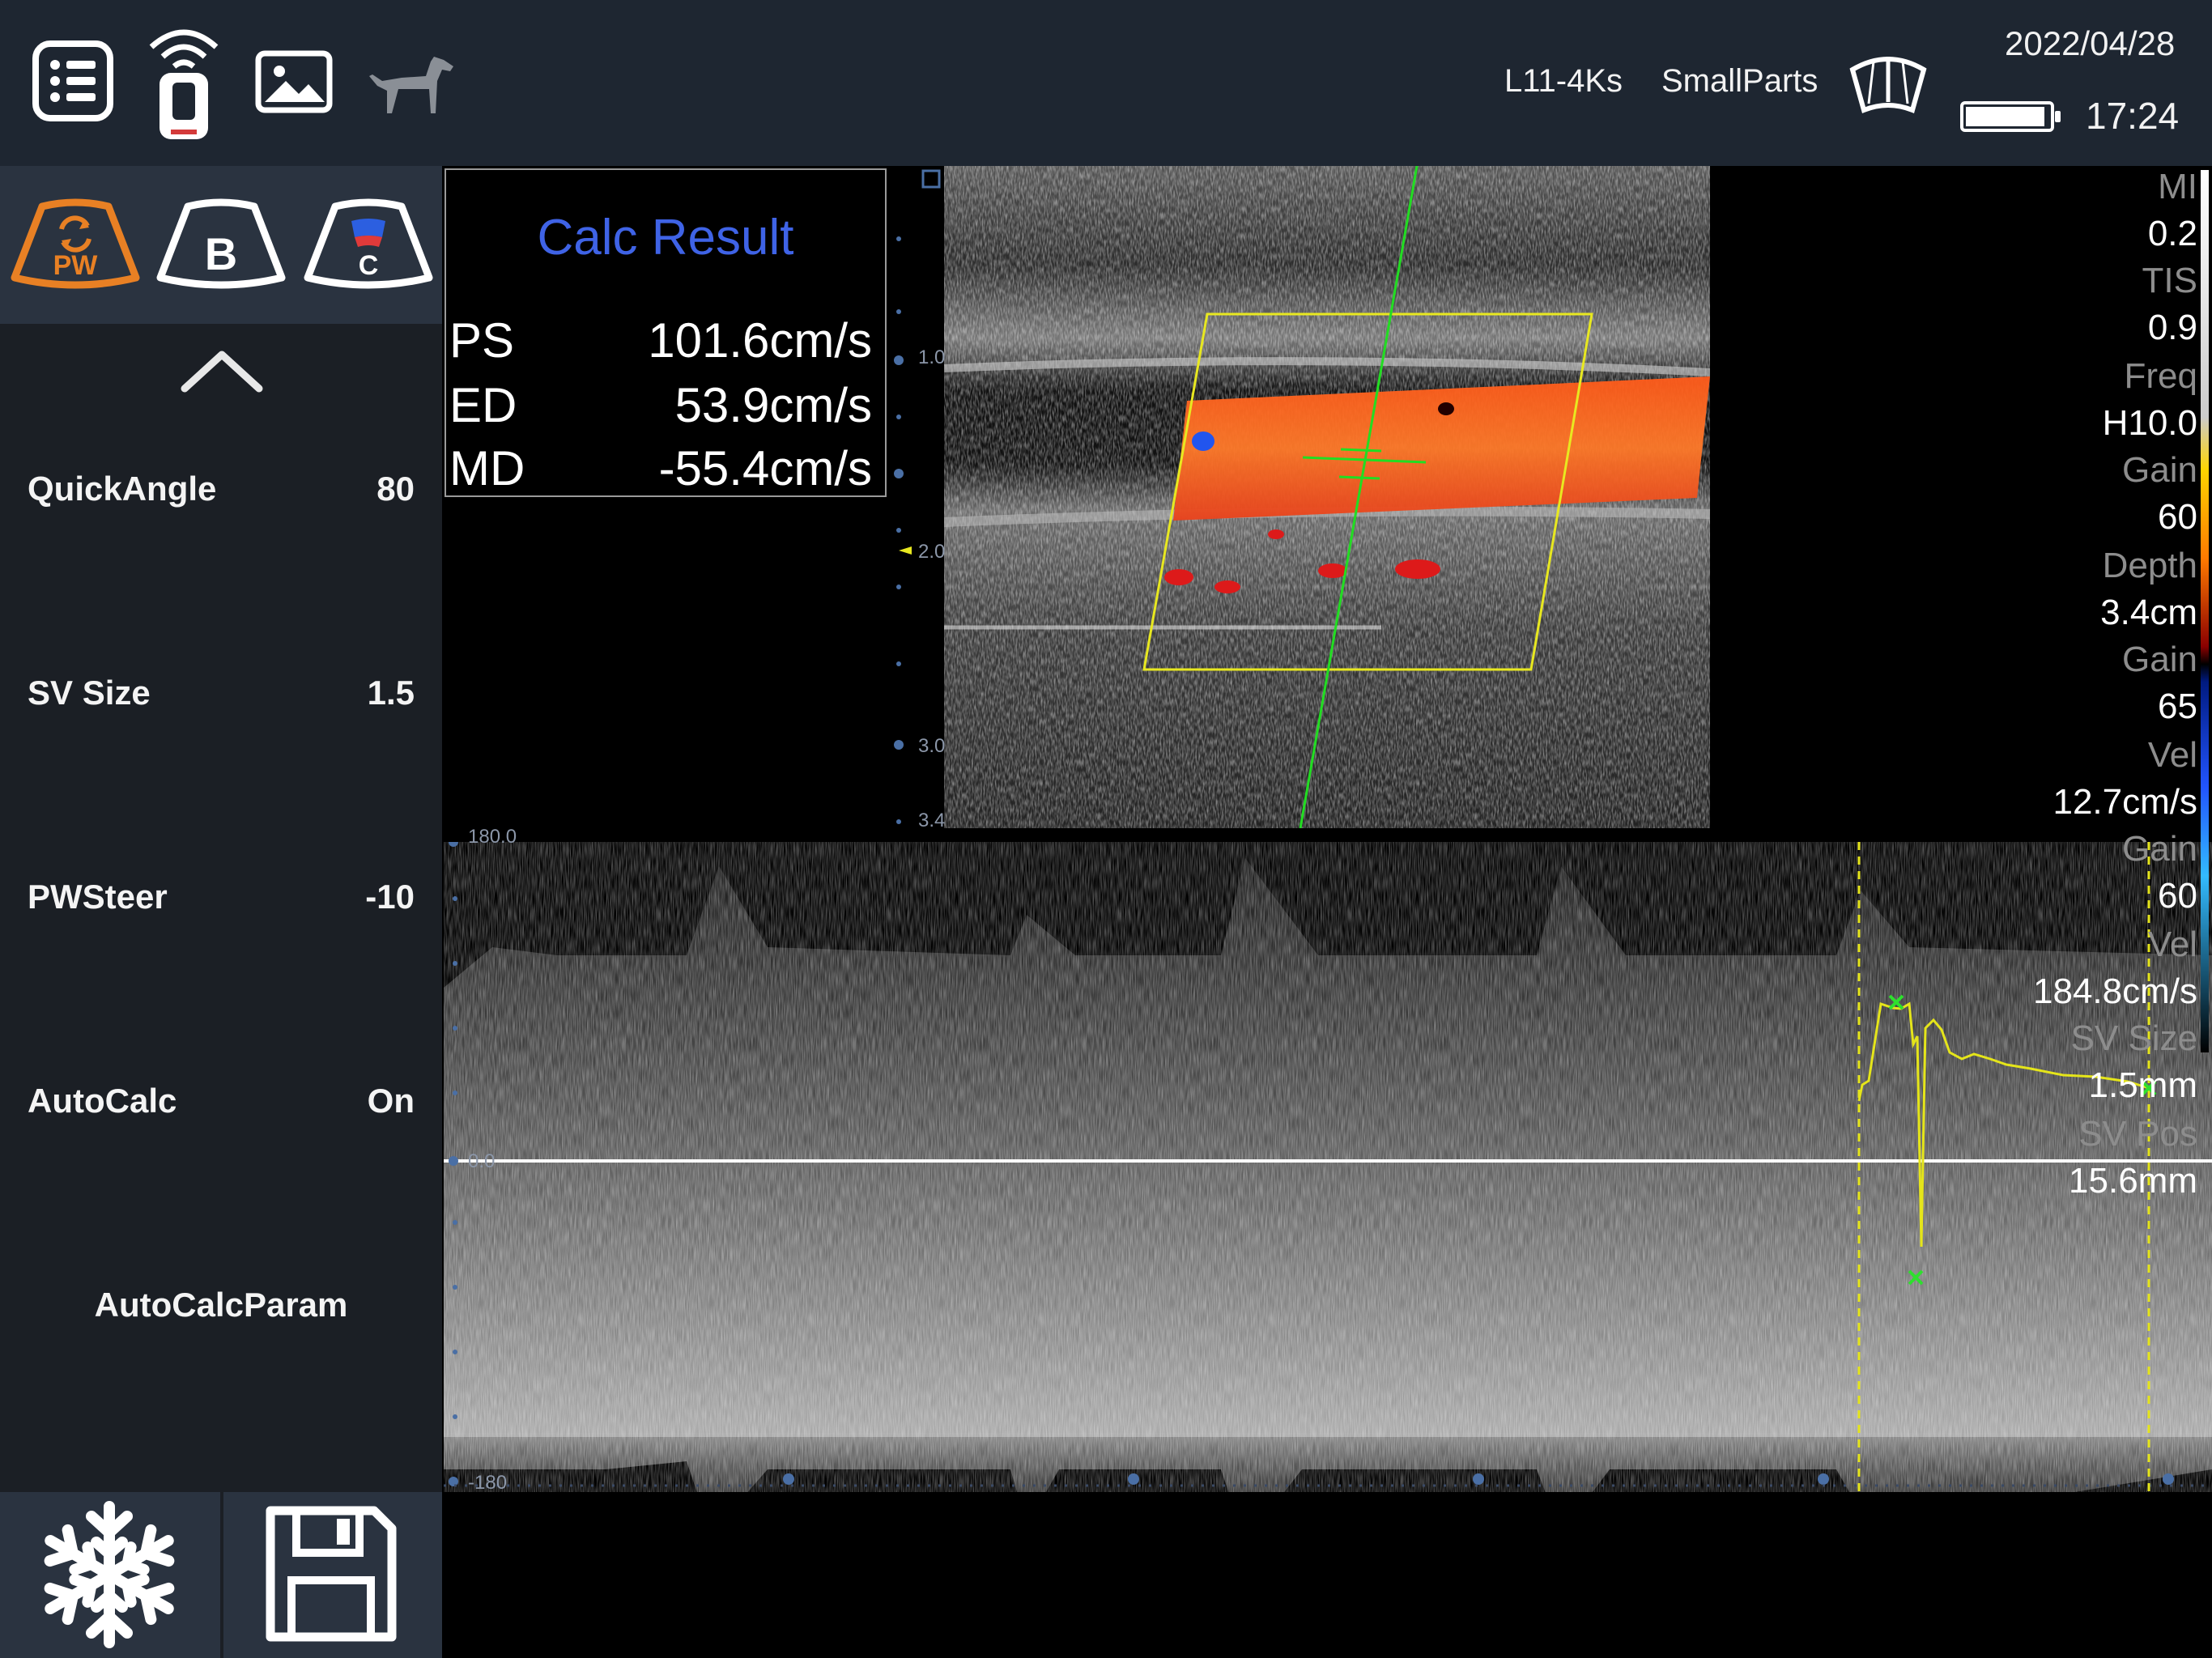 The image size is (2212, 1658). Describe the element at coordinates (89, 693) in the screenshot. I see `param-label: SV Size` at that location.